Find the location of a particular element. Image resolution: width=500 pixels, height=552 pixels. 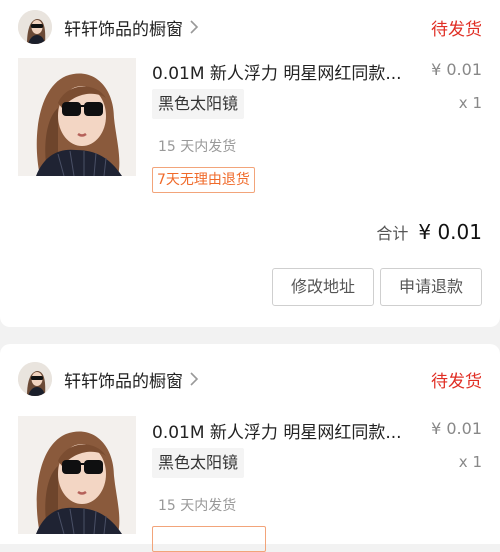

refund-button: 申请退款 is located at coordinates (431, 287).